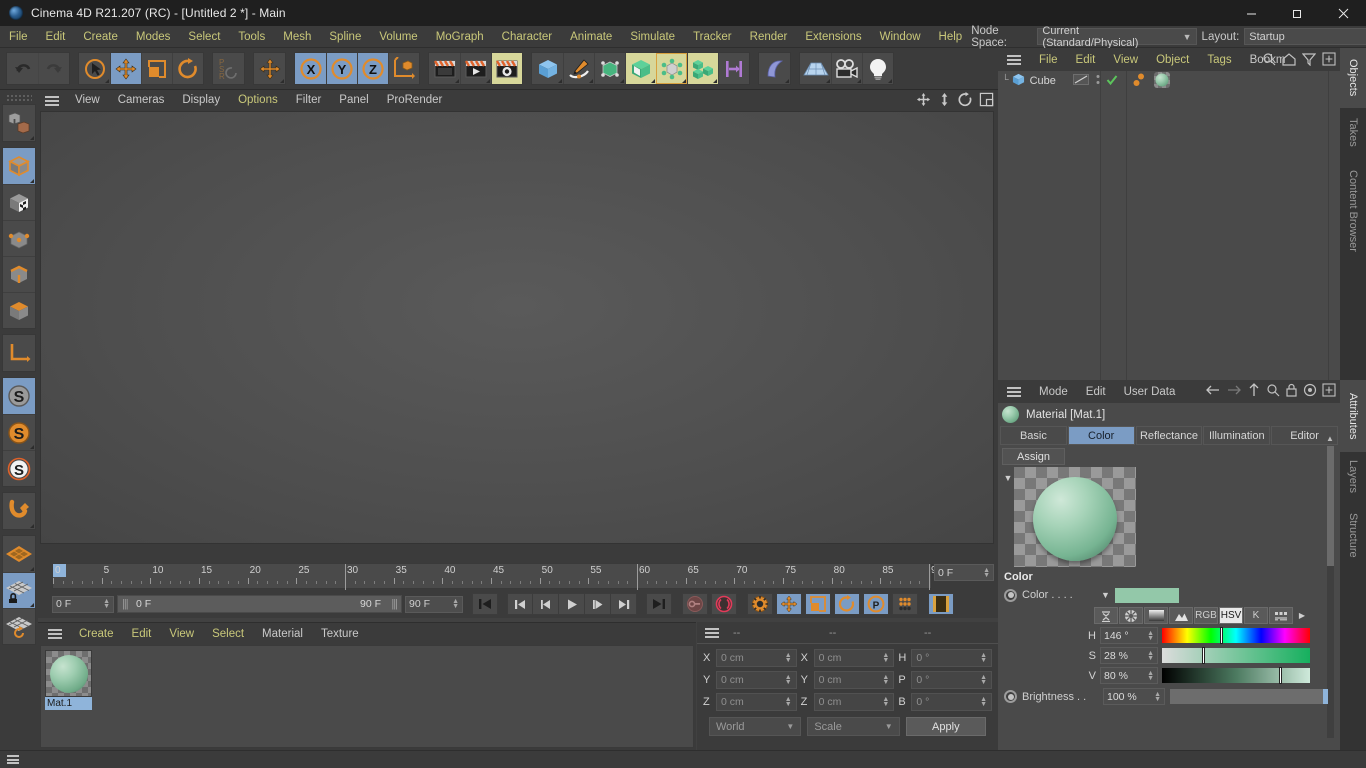  What do you see at coordinates (19, 511) in the screenshot?
I see `magnet-button` at bounding box center [19, 511].